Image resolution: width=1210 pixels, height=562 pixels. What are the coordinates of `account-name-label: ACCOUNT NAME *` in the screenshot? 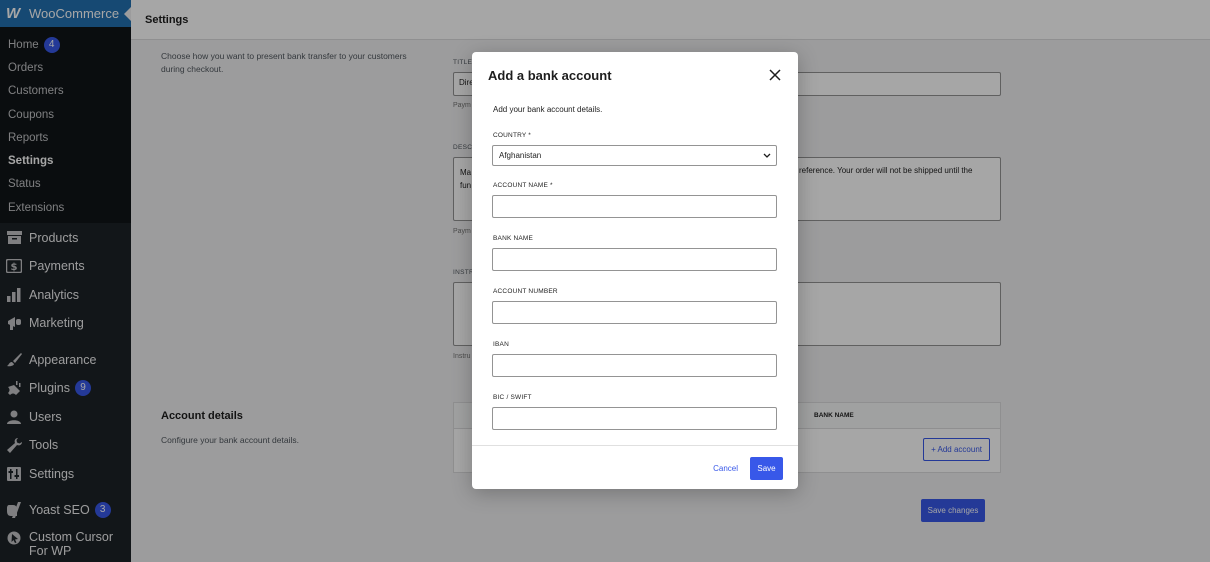 It's located at (523, 185).